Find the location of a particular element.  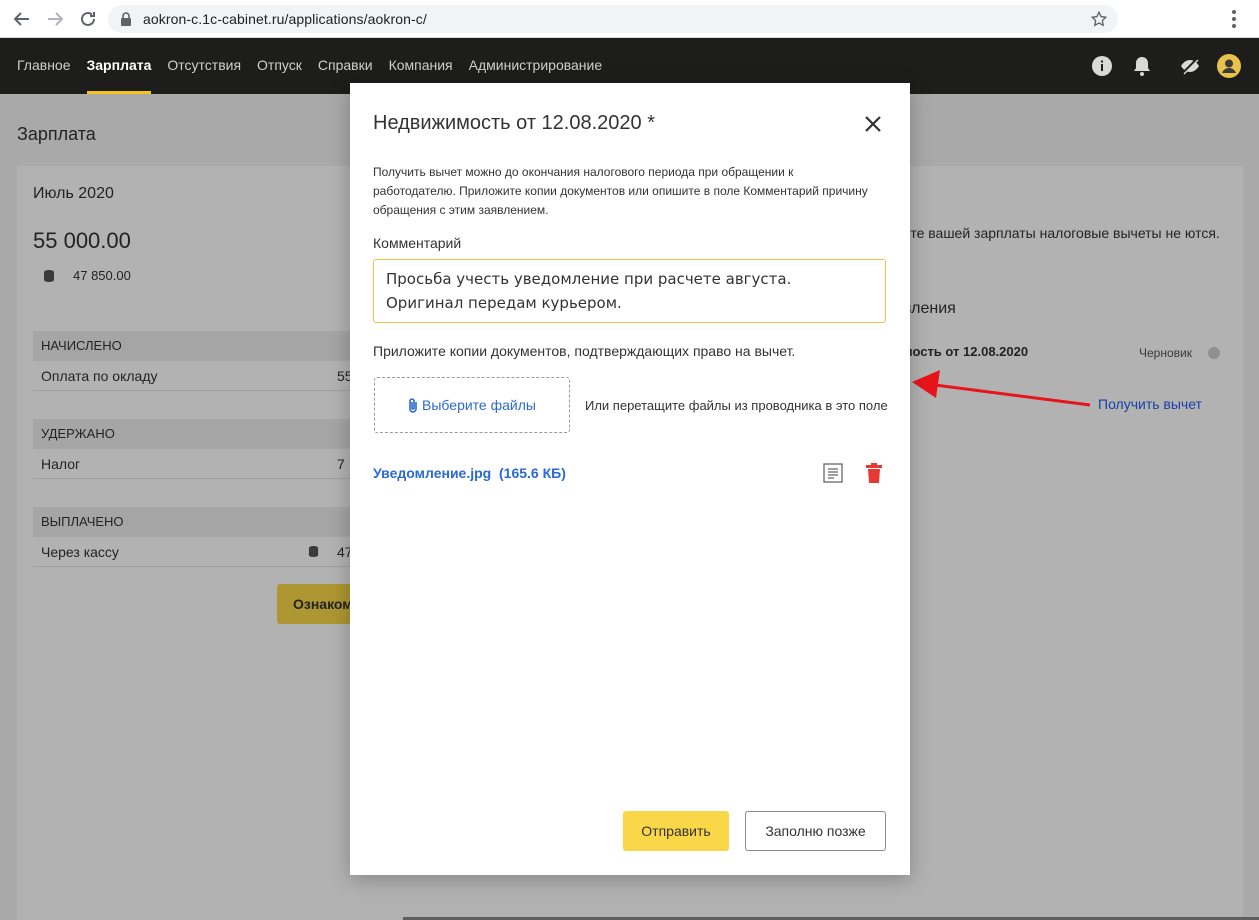

info-icon is located at coordinates (1102, 66).